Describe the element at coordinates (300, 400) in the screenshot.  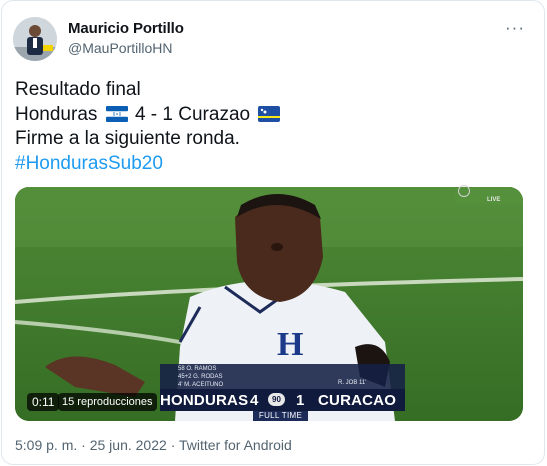
I see `scoreboard-away-score: 1` at that location.